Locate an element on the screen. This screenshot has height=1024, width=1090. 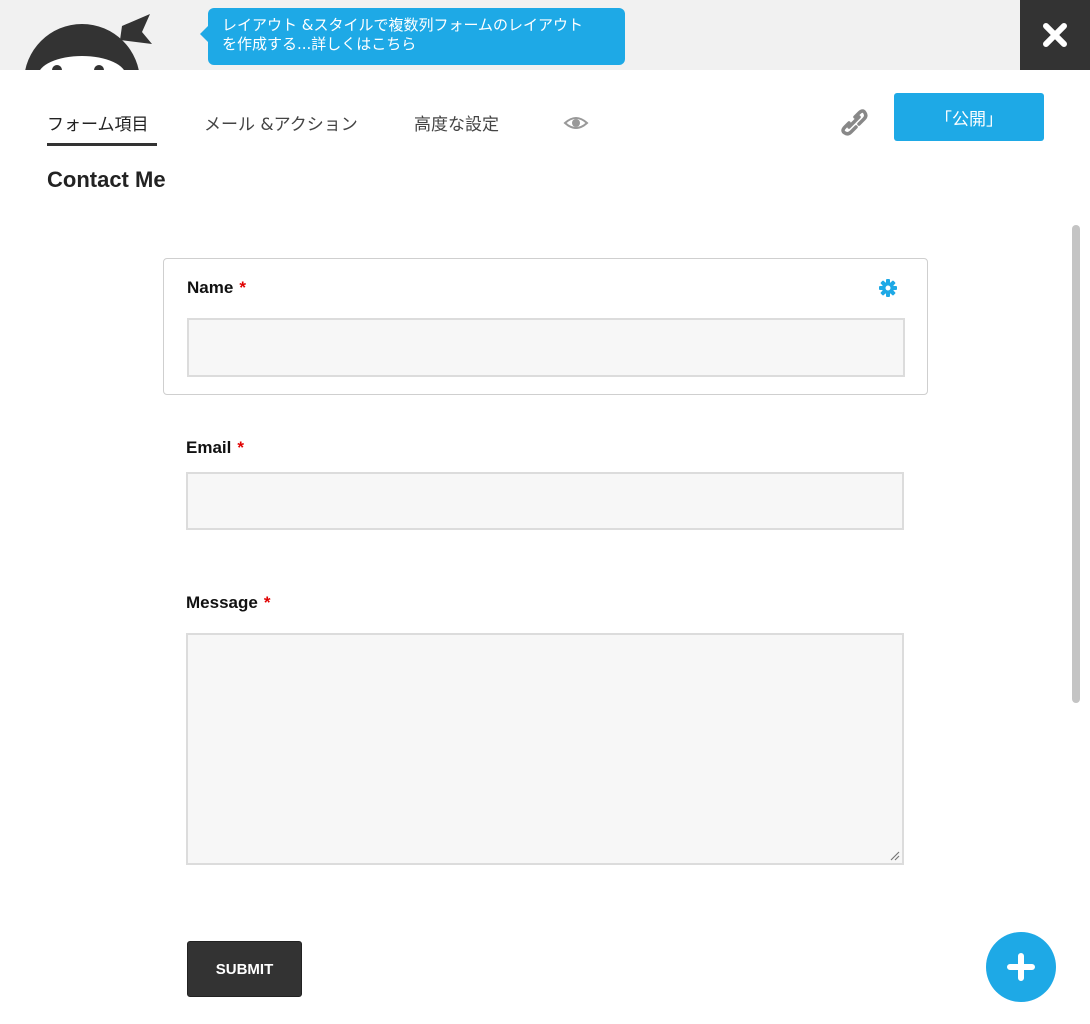
add-field-button is located at coordinates (1021, 967).